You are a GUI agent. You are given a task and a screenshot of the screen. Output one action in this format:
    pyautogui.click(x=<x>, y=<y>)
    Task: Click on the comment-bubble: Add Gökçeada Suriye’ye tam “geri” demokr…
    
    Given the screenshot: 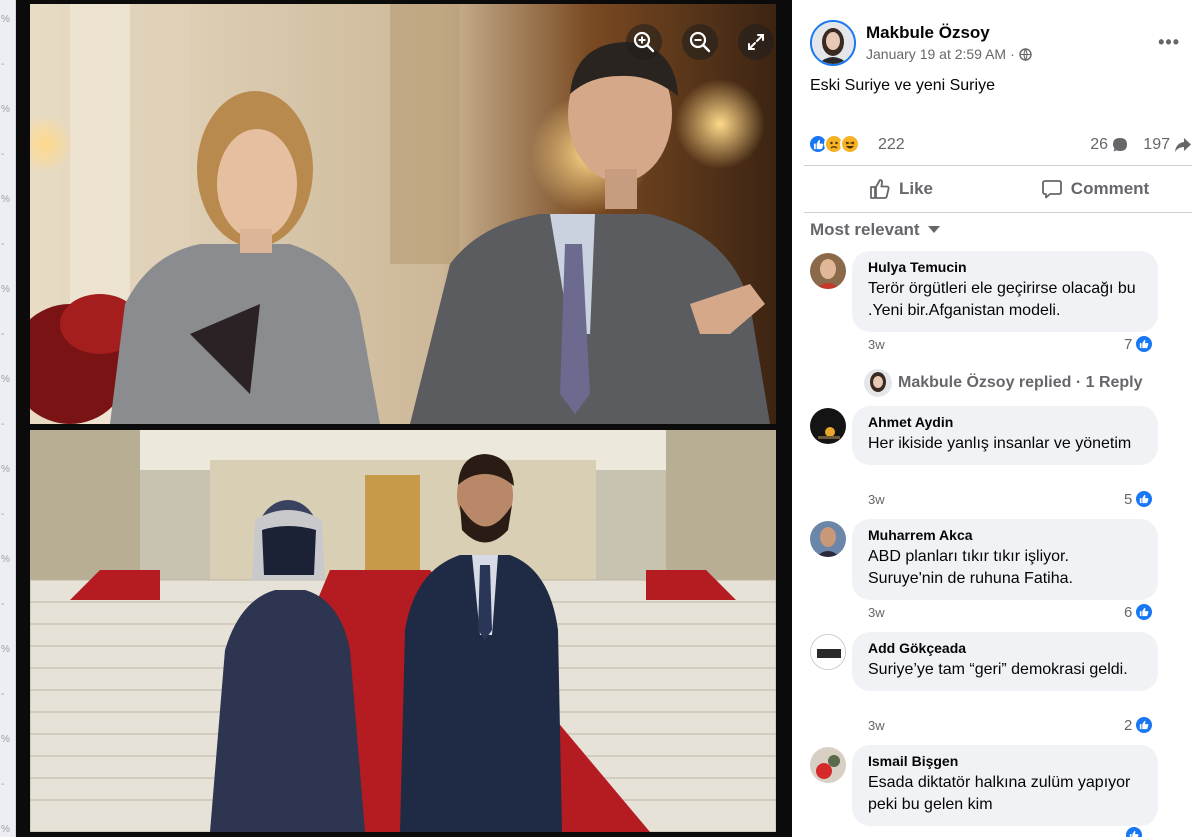 What is the action you would take?
    pyautogui.click(x=1005, y=661)
    